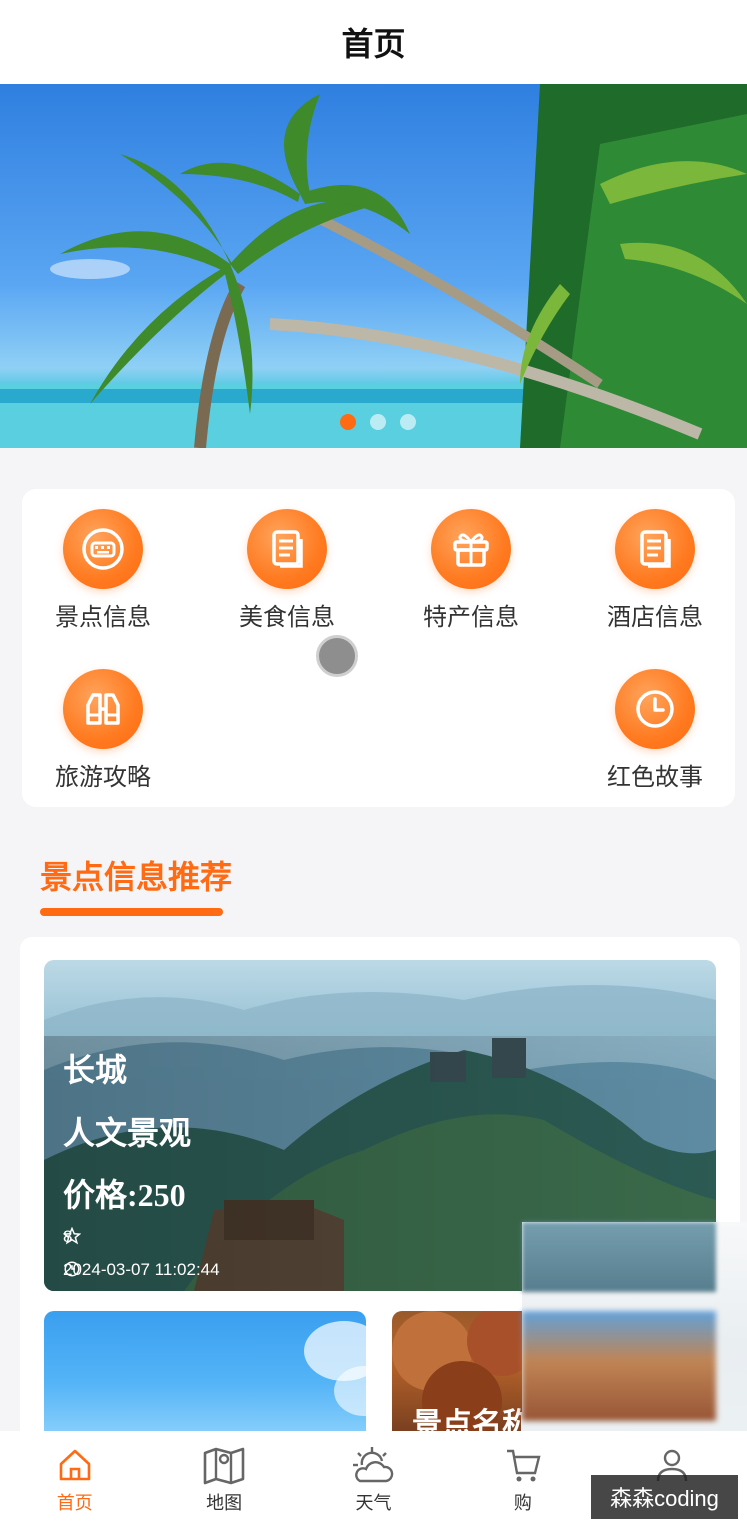 The width and height of the screenshot is (747, 1526). I want to click on category-label: 酒店信息, so click(655, 617).